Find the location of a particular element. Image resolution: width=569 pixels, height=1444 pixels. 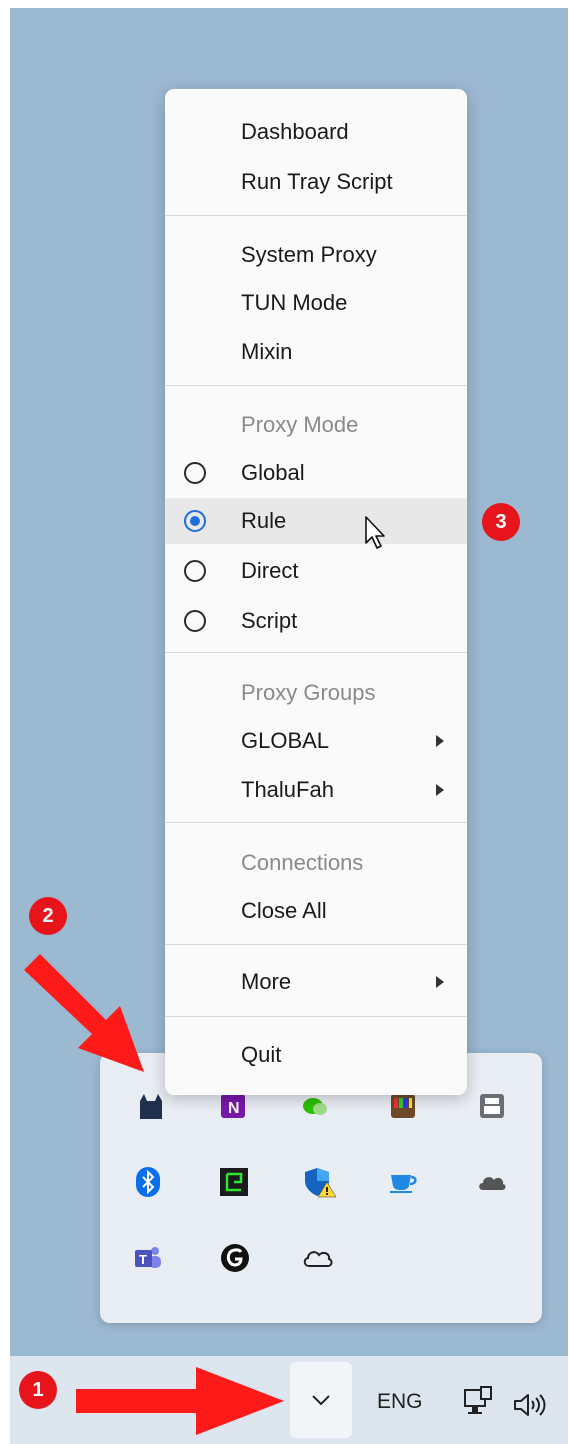

connections-header: Connections is located at coordinates (316, 863).